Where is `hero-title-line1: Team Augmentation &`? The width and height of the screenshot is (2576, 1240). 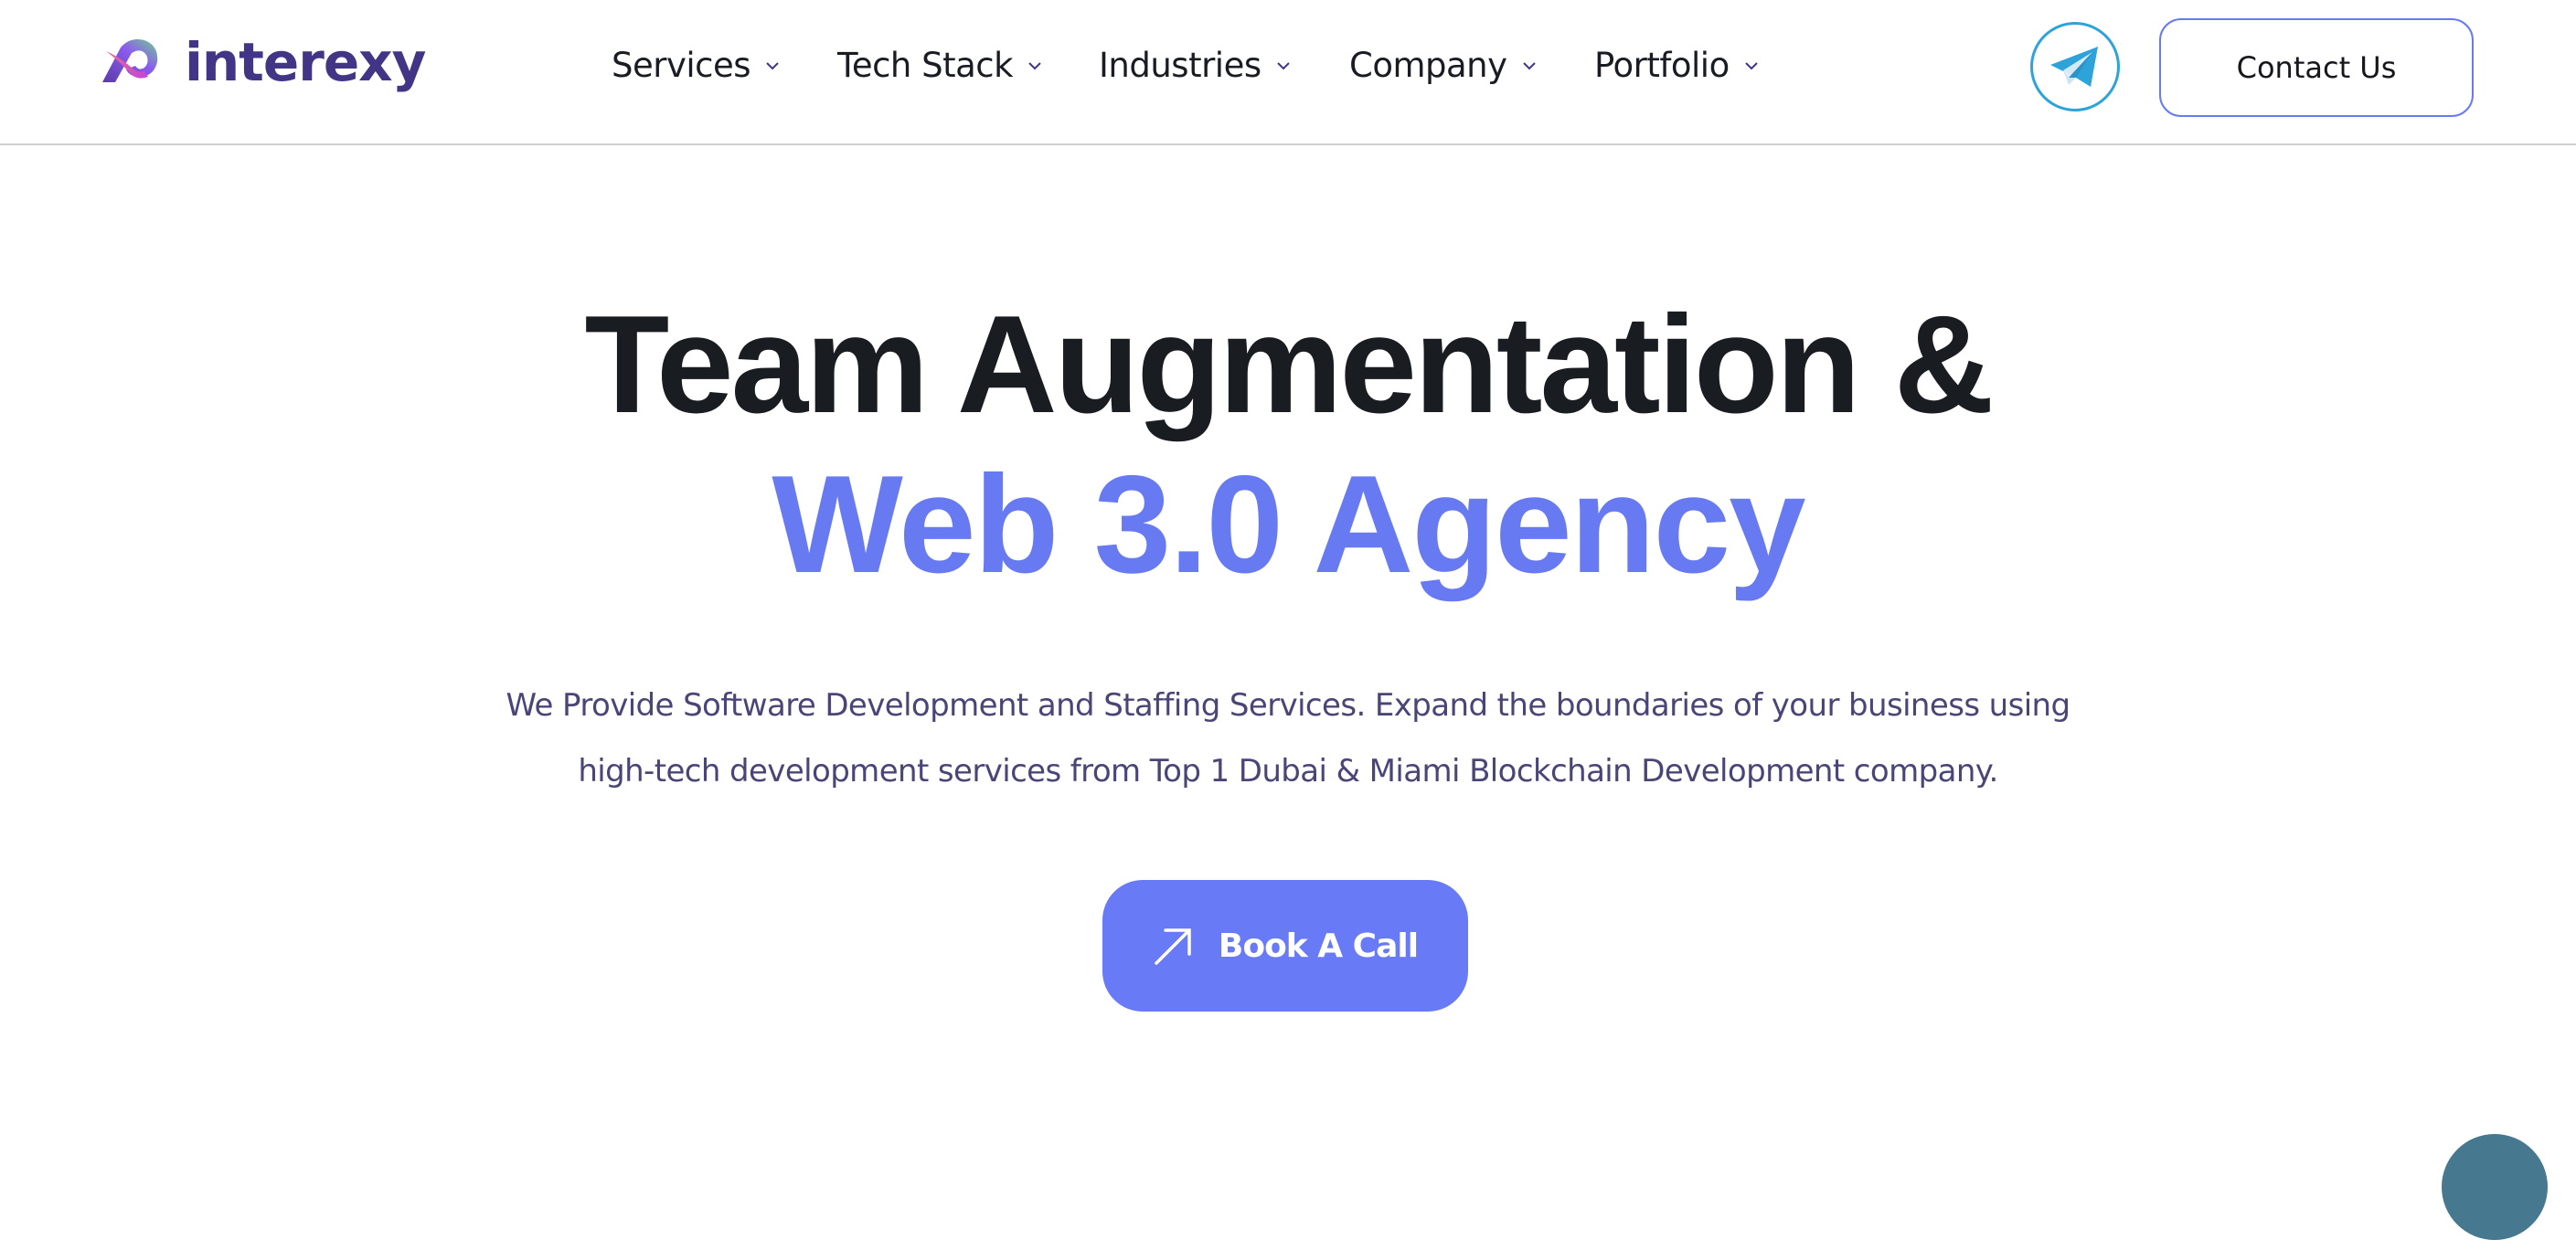
hero-title-line1: Team Augmentation & is located at coordinates (1289, 364).